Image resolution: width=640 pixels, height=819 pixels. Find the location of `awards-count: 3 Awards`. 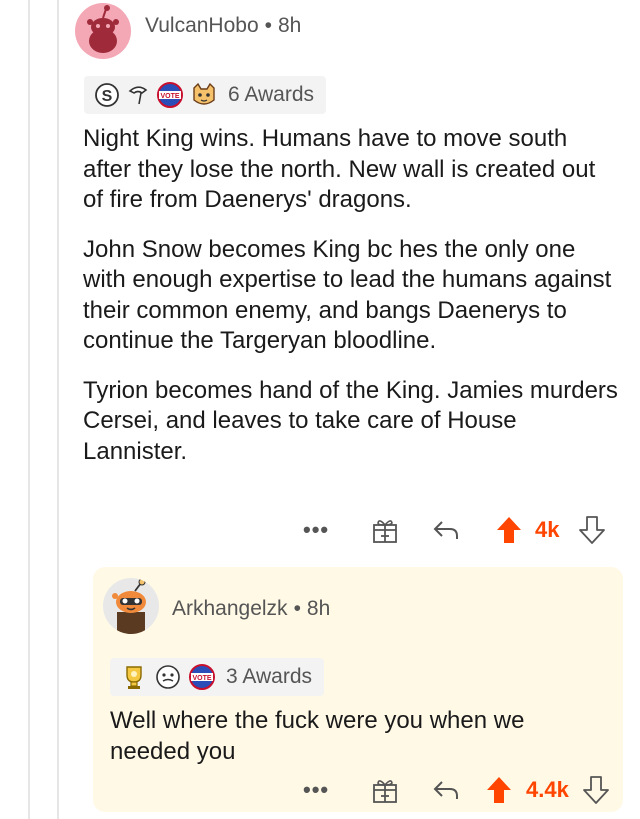

awards-count: 3 Awards is located at coordinates (269, 676).